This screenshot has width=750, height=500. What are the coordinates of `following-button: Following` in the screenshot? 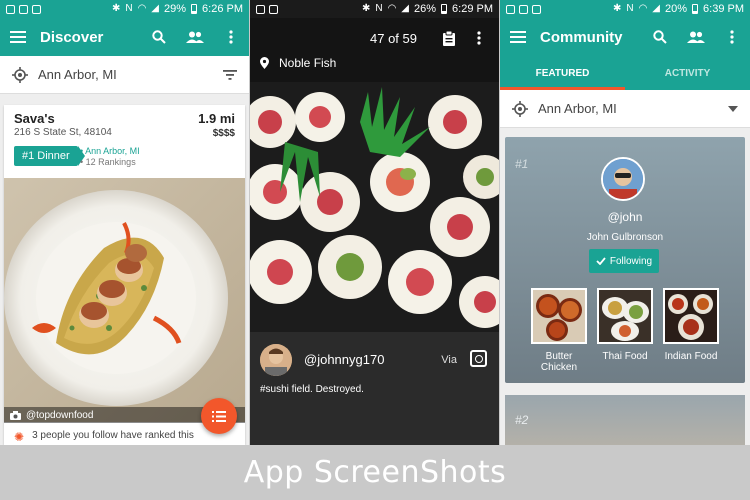 It's located at (624, 261).